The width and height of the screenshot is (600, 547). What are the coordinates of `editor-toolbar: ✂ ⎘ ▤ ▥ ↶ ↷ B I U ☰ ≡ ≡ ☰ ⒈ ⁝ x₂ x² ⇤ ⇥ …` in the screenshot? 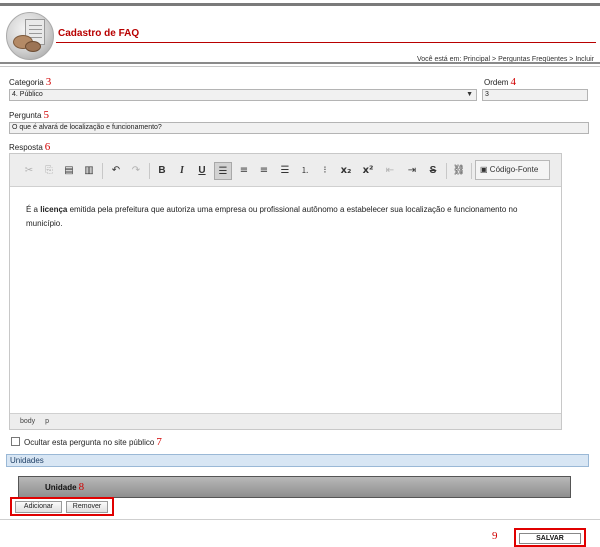 It's located at (285, 170).